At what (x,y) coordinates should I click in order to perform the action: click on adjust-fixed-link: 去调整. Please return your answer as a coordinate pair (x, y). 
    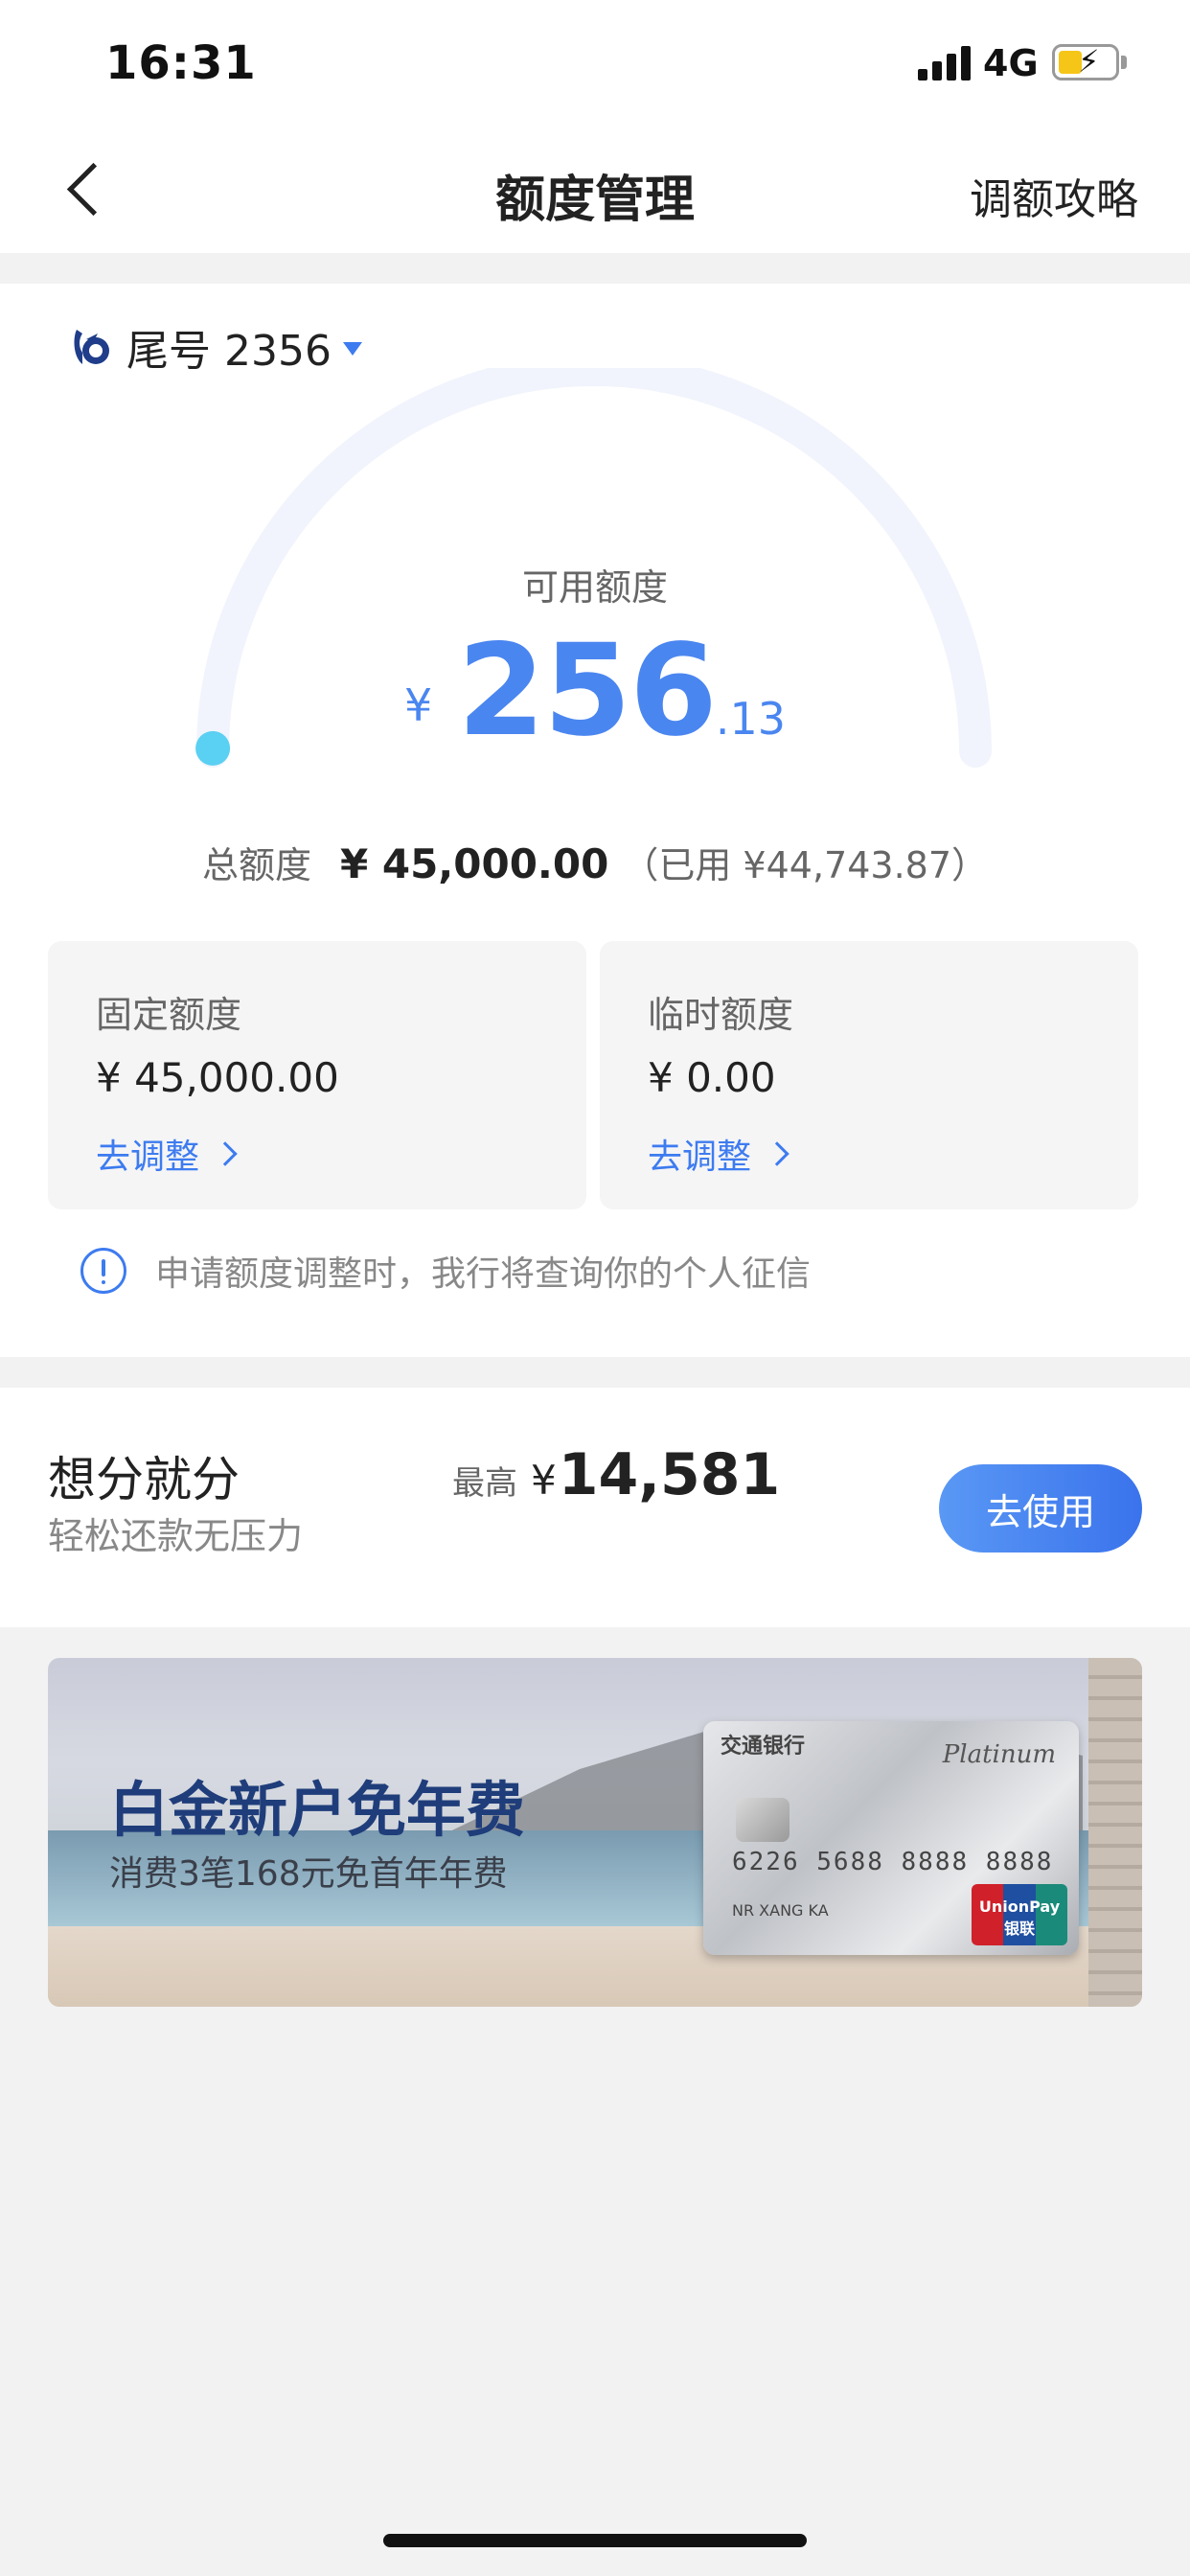
    Looking at the image, I should click on (167, 1154).